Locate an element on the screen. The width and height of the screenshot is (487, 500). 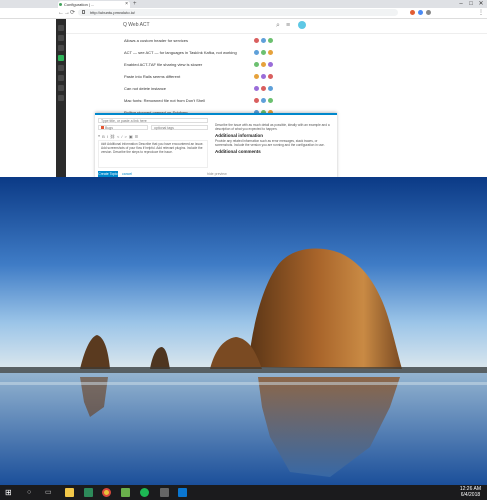
address-bar: ← → ⟳ http://ubuntu.pmvoluto.io/ ⋮ is located at coordinates (243, 13).